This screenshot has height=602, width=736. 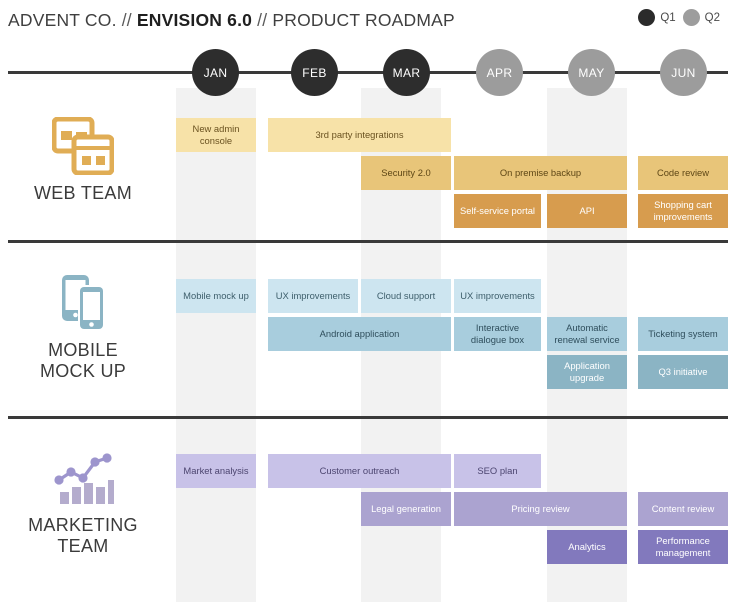 I want to click on lane-name-mobile: MOBILE MOCK UP, so click(x=83, y=361).